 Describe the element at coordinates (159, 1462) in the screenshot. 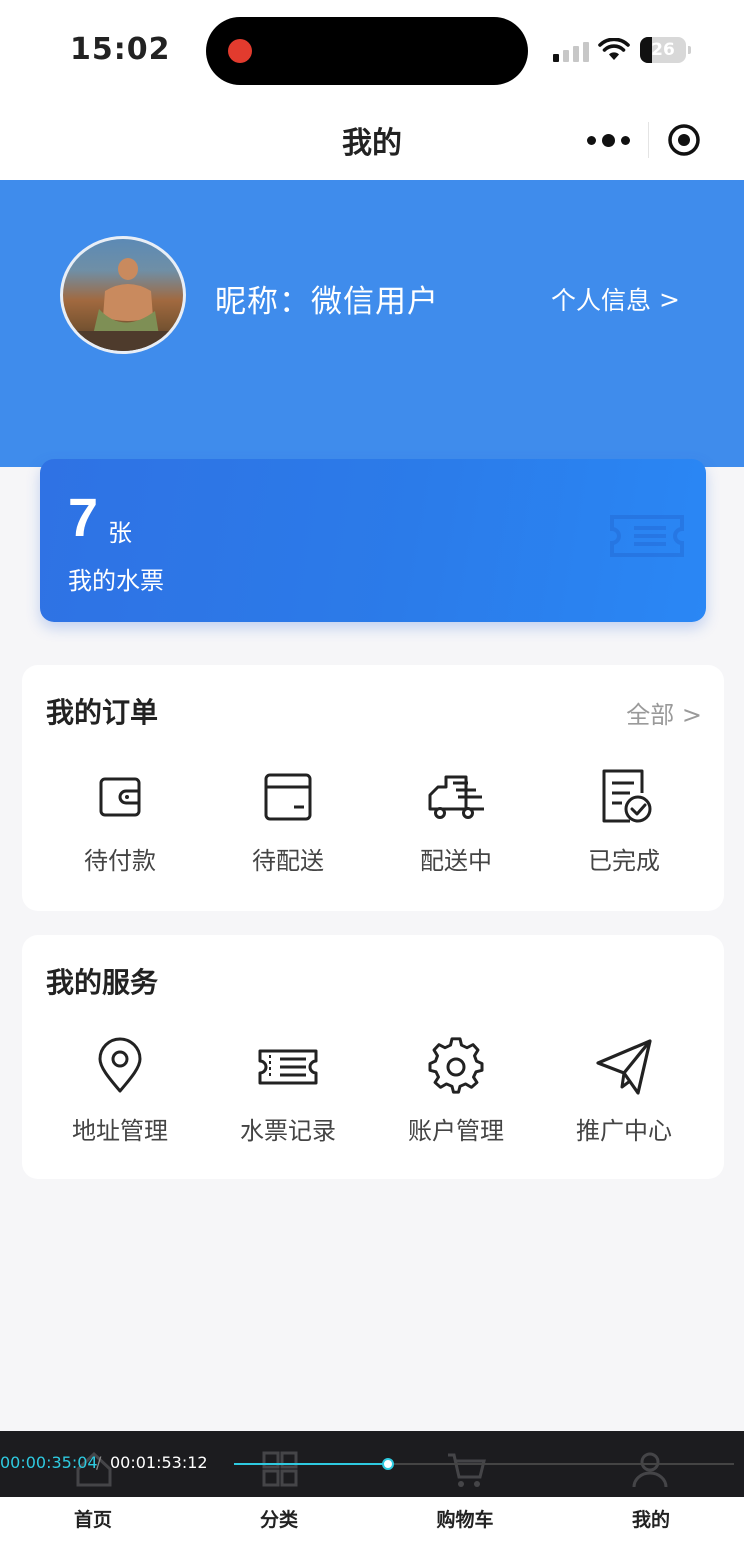

I see `video-total-time: 00:01:53:12` at that location.